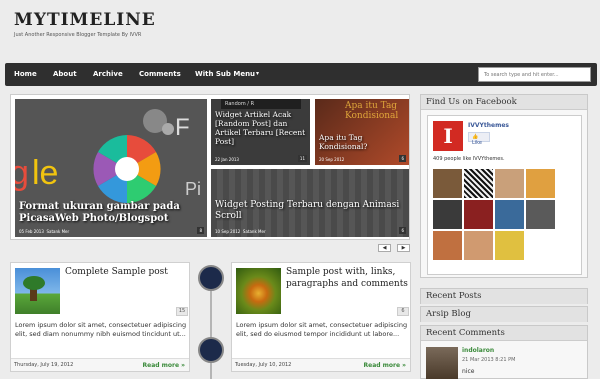 This screenshot has width=600, height=379. I want to click on nav-with-sub-menu: With Sub Menu, so click(225, 74).